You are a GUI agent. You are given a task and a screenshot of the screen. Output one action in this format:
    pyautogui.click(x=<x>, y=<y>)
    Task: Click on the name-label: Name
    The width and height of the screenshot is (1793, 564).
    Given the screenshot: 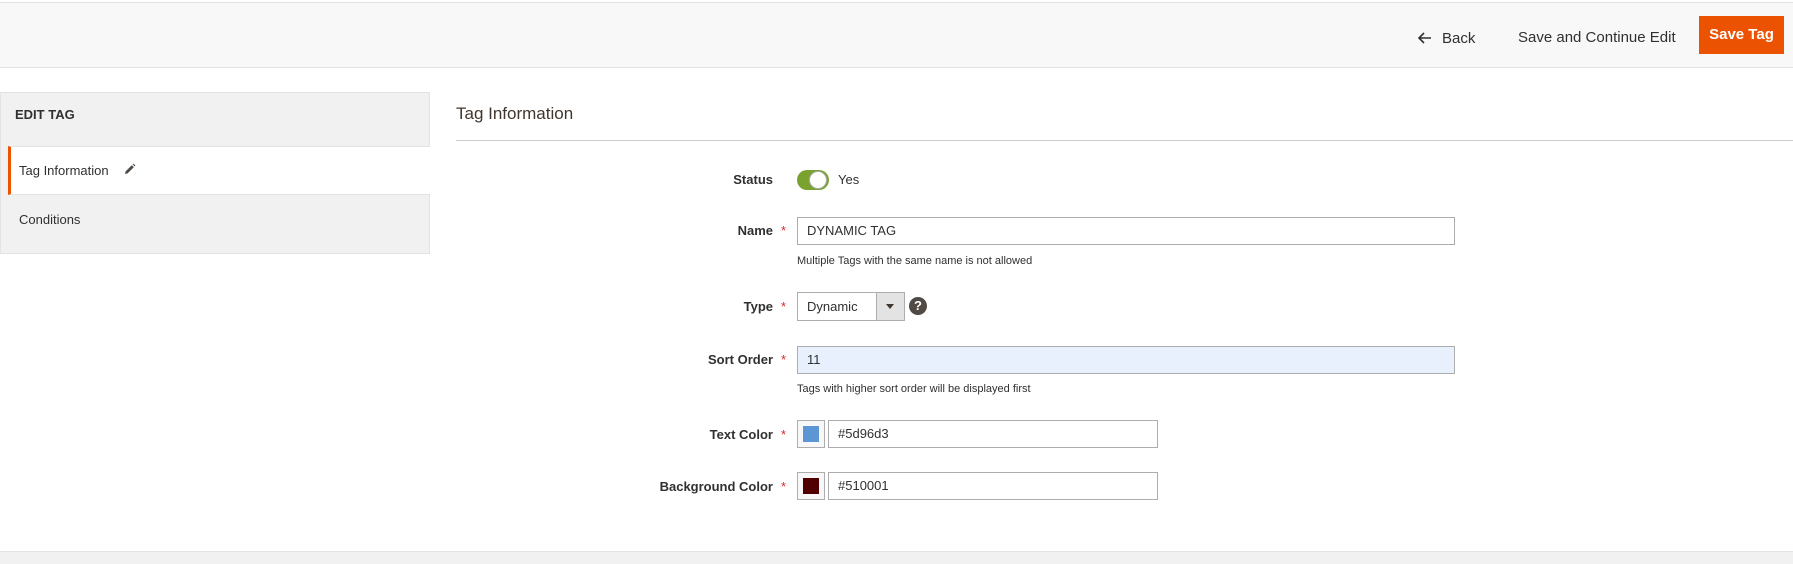 What is the action you would take?
    pyautogui.click(x=755, y=230)
    